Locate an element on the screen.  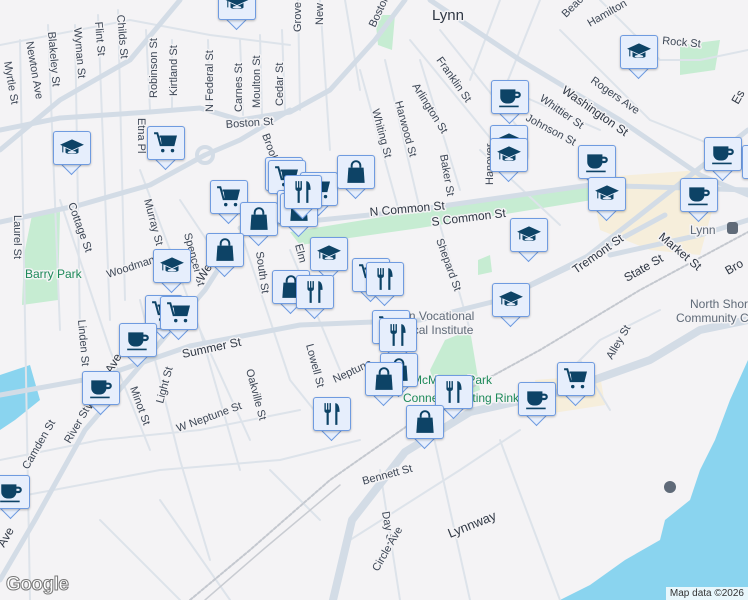
street-label: Harwood St is located at coordinates (405, 129).